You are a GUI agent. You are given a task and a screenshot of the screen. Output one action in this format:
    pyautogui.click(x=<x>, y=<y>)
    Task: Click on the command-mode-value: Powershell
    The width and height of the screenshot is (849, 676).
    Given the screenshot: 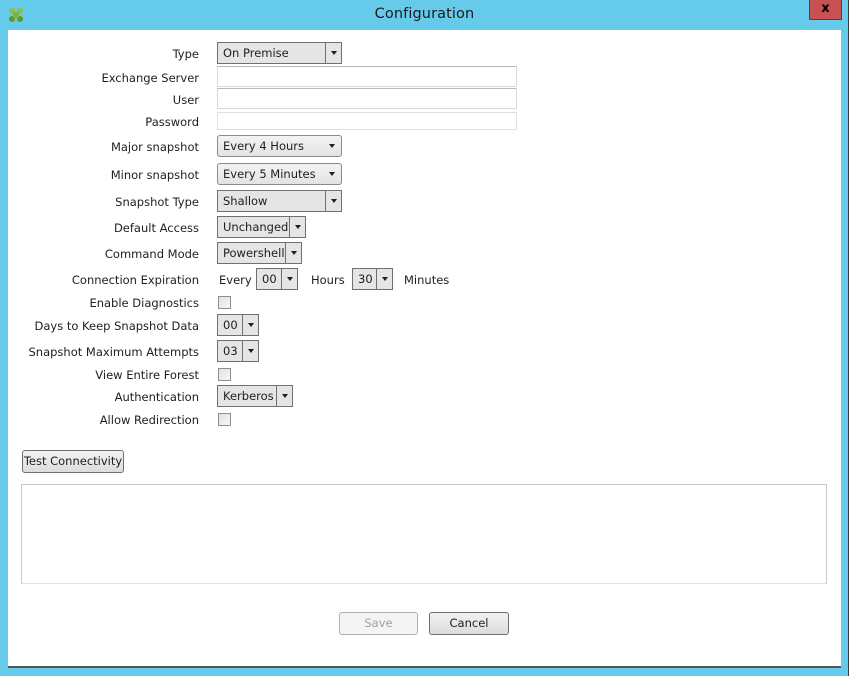 What is the action you would take?
    pyautogui.click(x=254, y=253)
    